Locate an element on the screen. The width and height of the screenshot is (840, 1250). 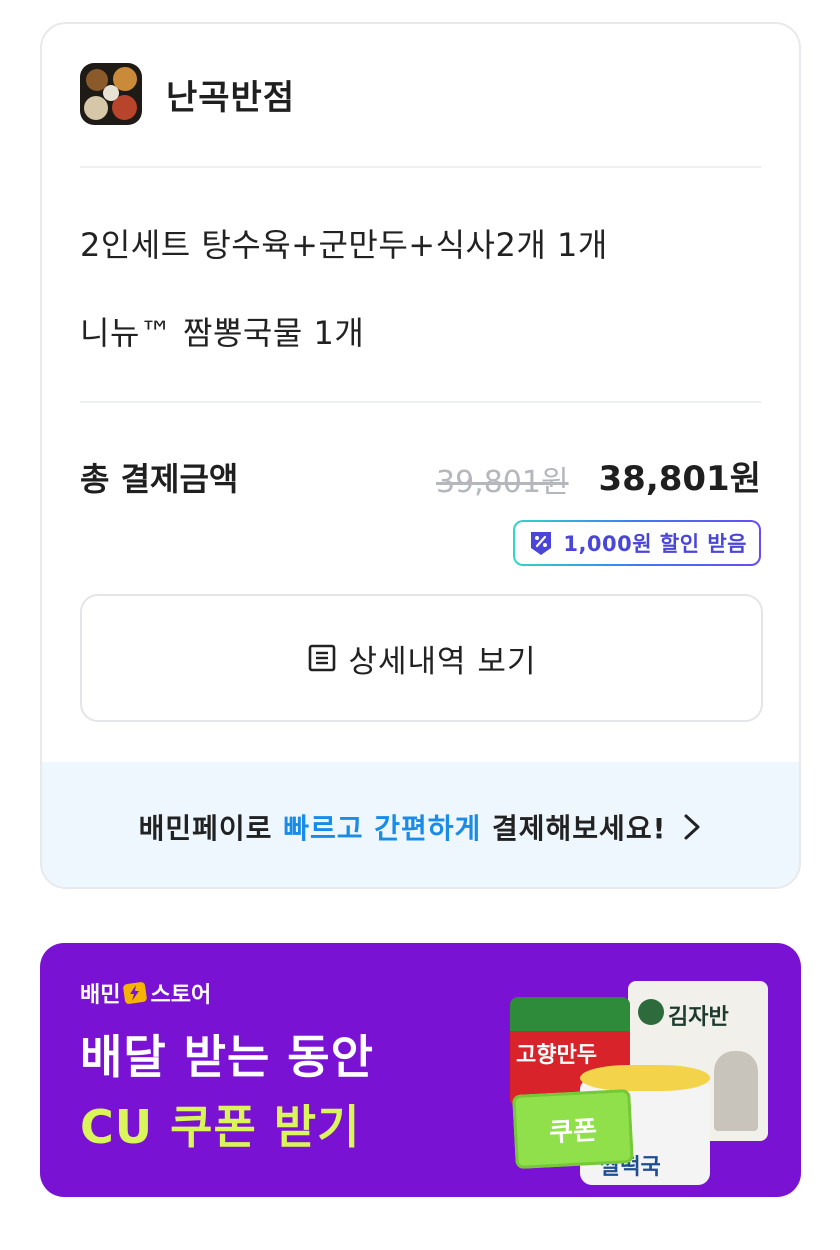
store-header: 난곡반점 is located at coordinates (187, 94).